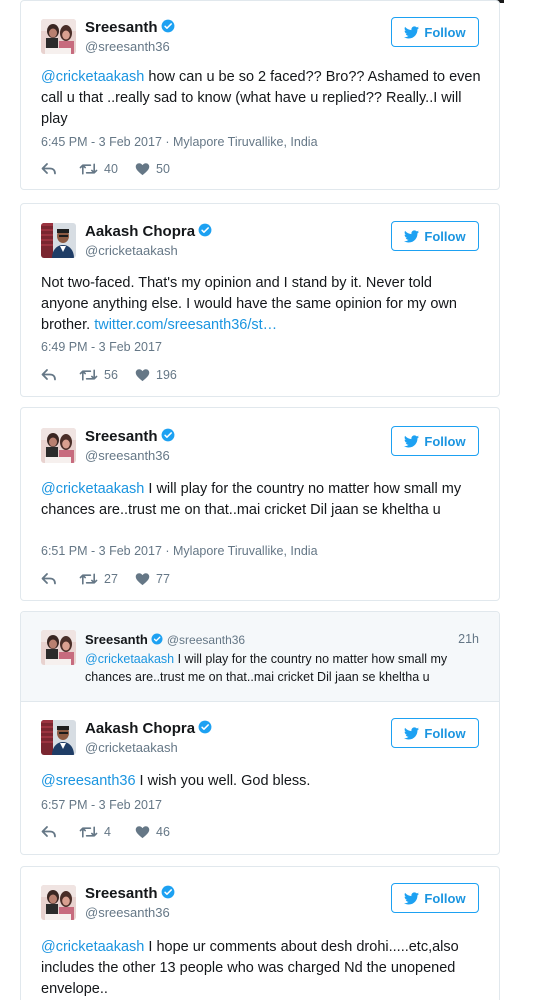 The height and width of the screenshot is (1000, 543). I want to click on tweet-actions: 56 196, so click(109, 375).